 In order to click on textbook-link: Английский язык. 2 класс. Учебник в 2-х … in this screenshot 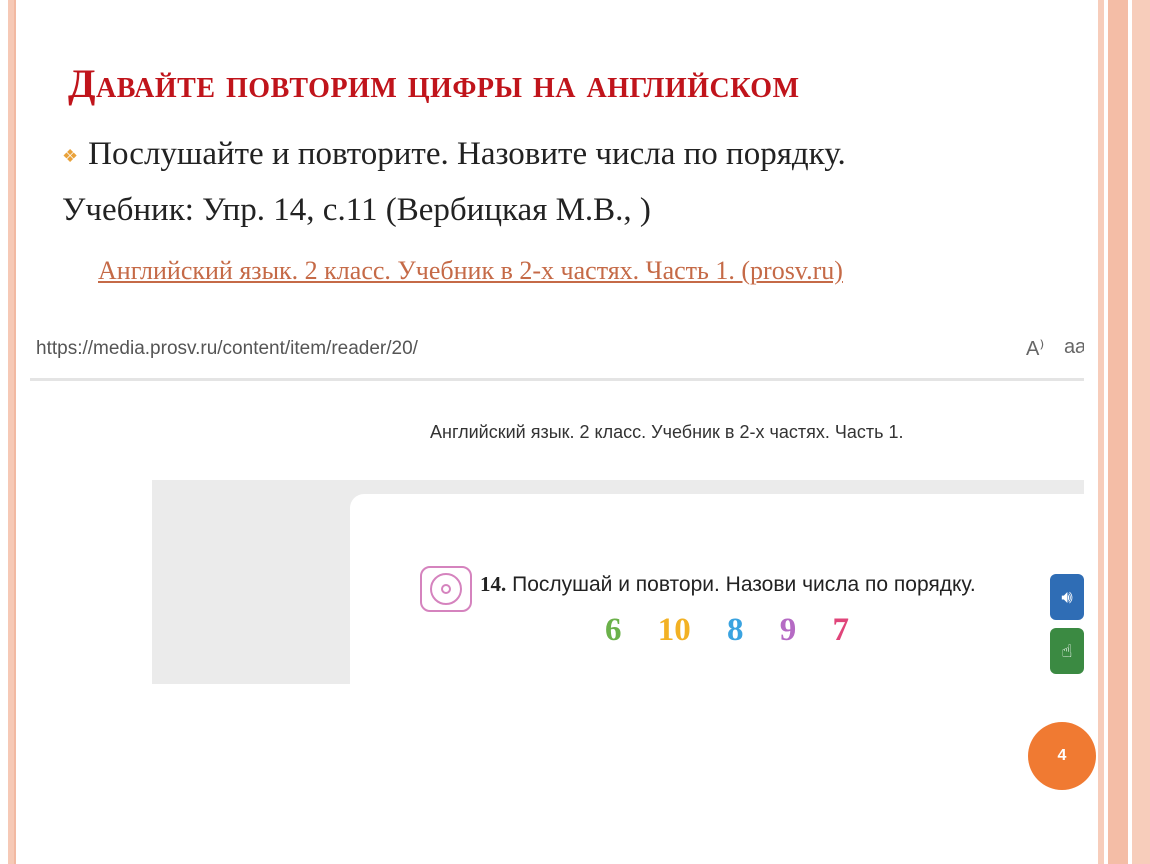, I will do `click(470, 271)`.